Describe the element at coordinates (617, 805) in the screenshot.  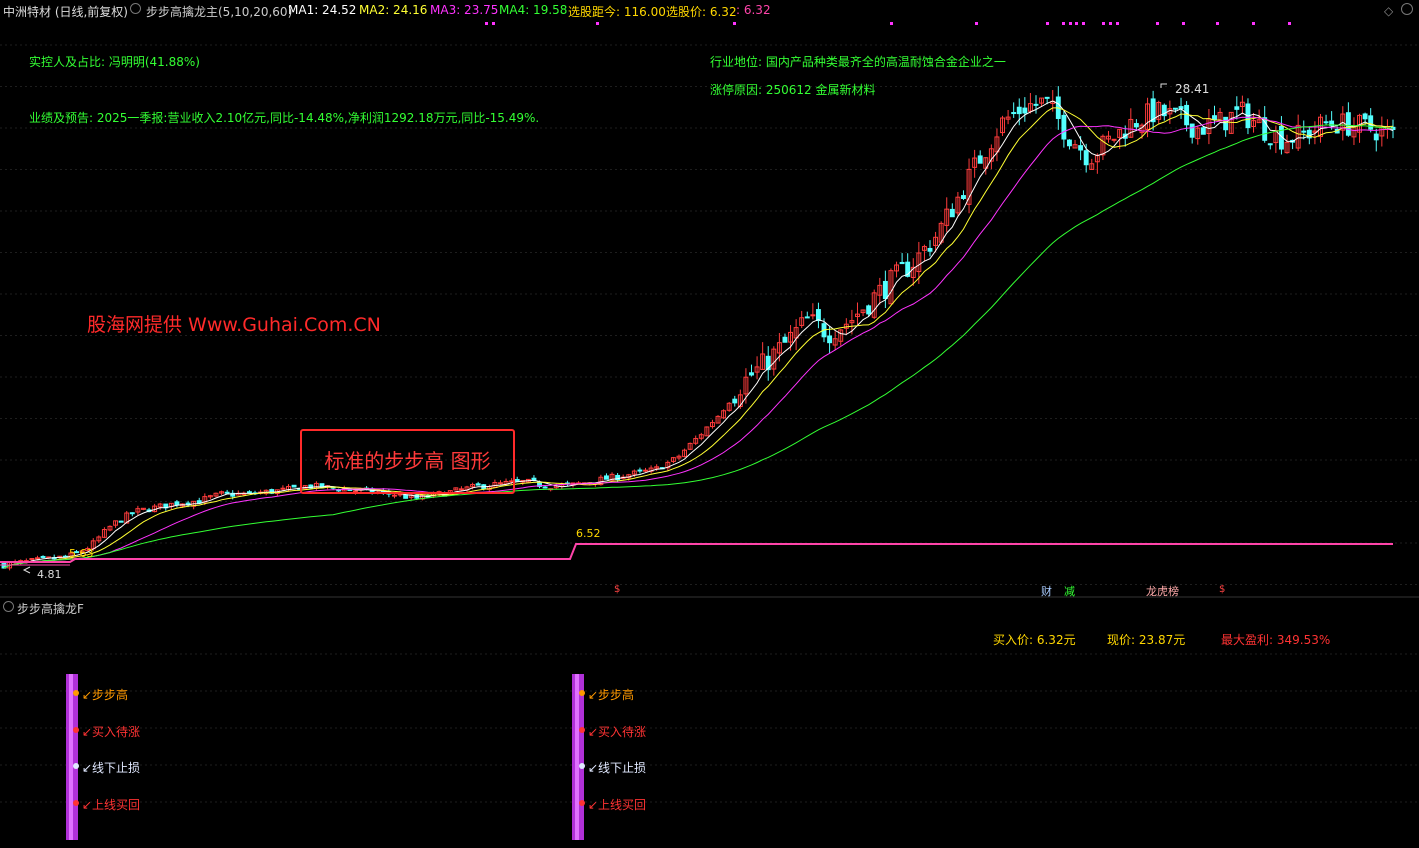
I see `legend-item-1-3: ↙上线买回` at that location.